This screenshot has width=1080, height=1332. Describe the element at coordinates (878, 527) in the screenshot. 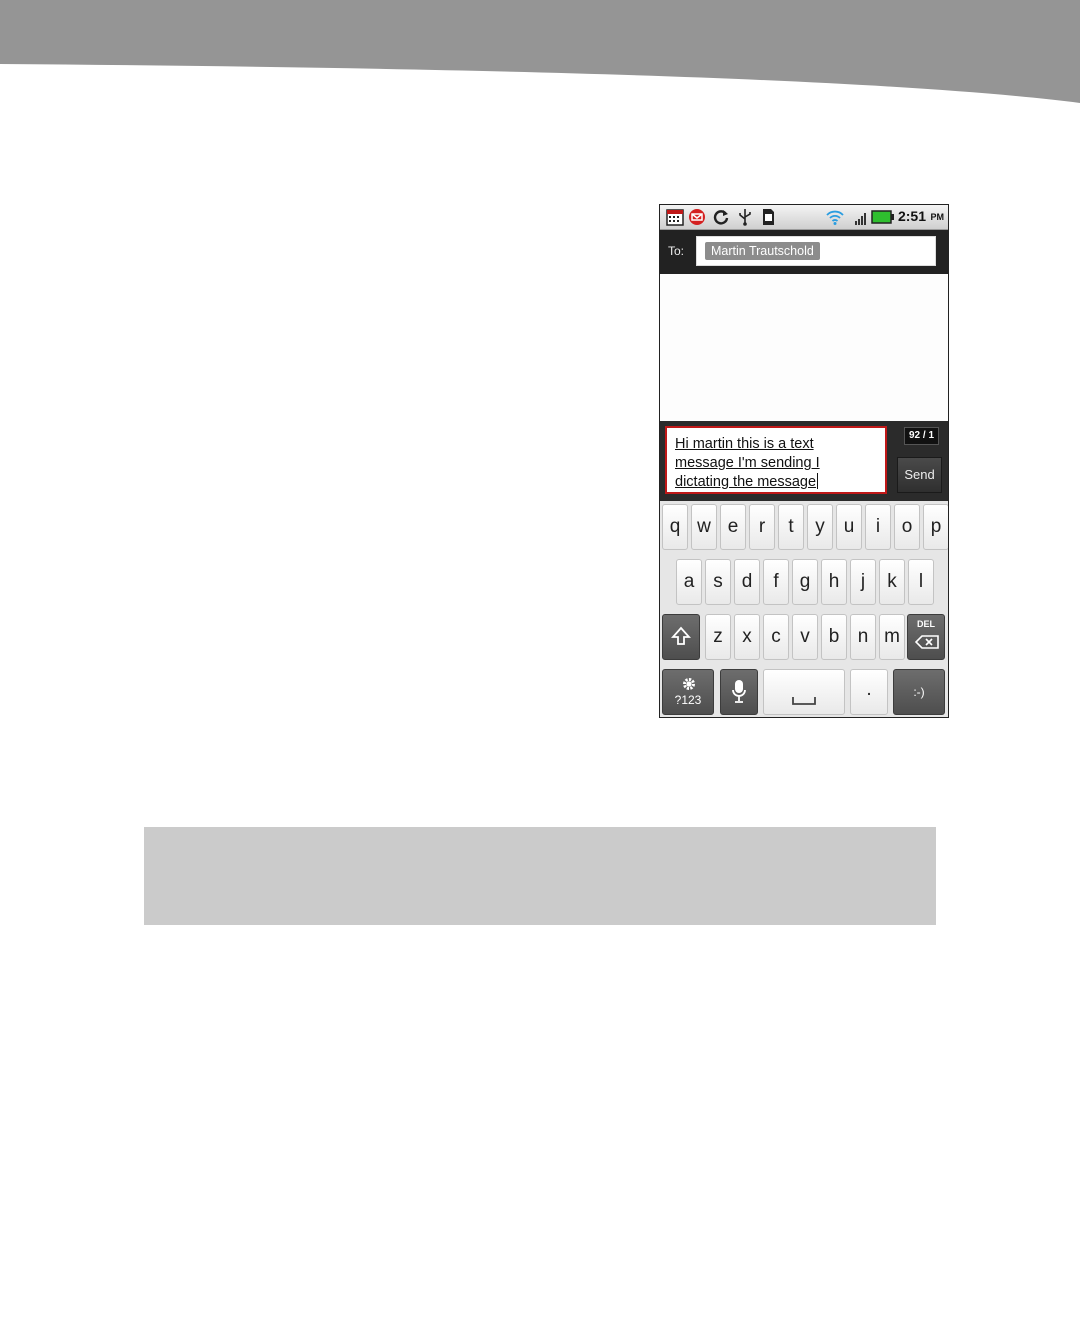

I see `key-i: i` at that location.